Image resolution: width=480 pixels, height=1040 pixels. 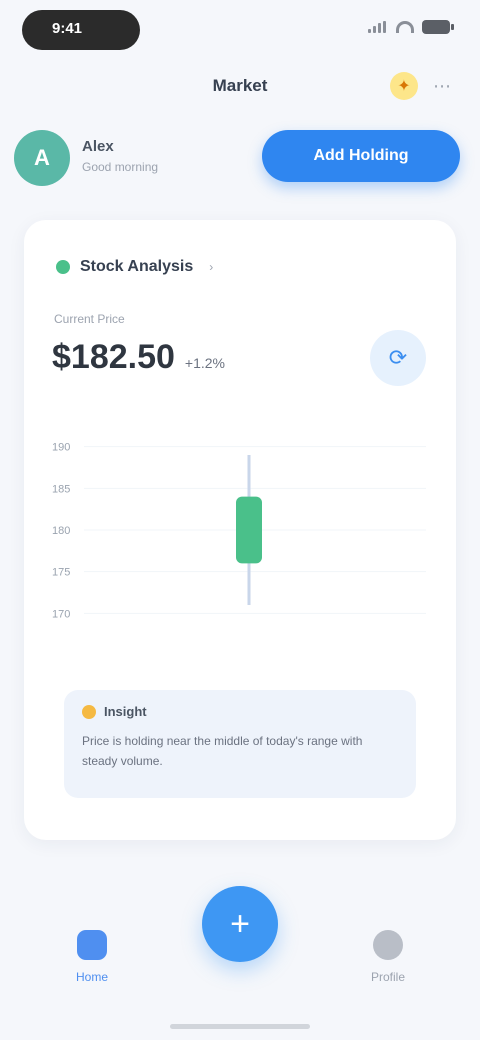 What do you see at coordinates (249, 530) in the screenshot?
I see `candle-body` at bounding box center [249, 530].